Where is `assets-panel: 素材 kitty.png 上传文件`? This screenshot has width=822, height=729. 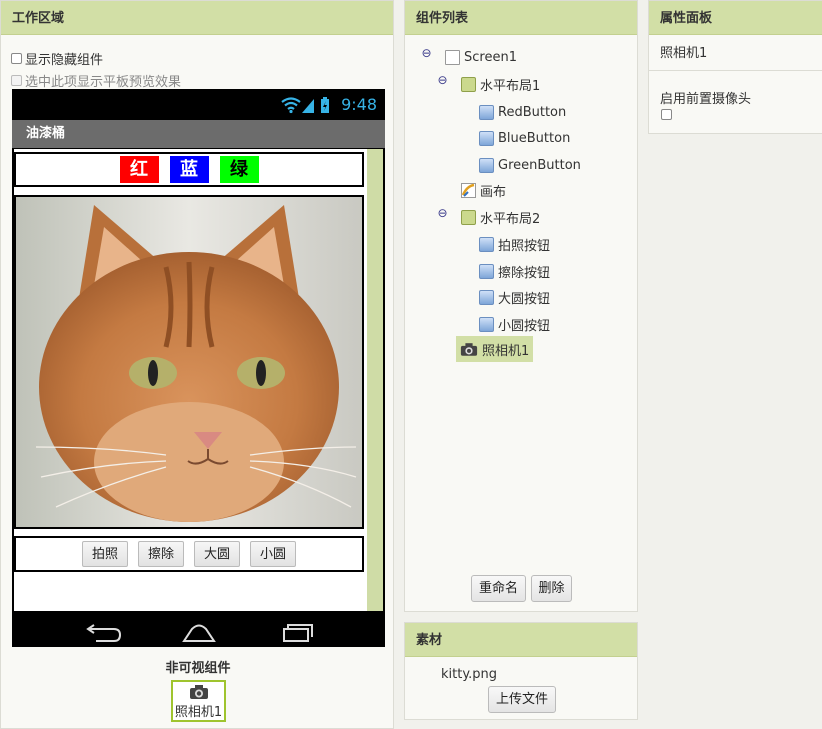 assets-panel: 素材 kitty.png 上传文件 is located at coordinates (521, 671).